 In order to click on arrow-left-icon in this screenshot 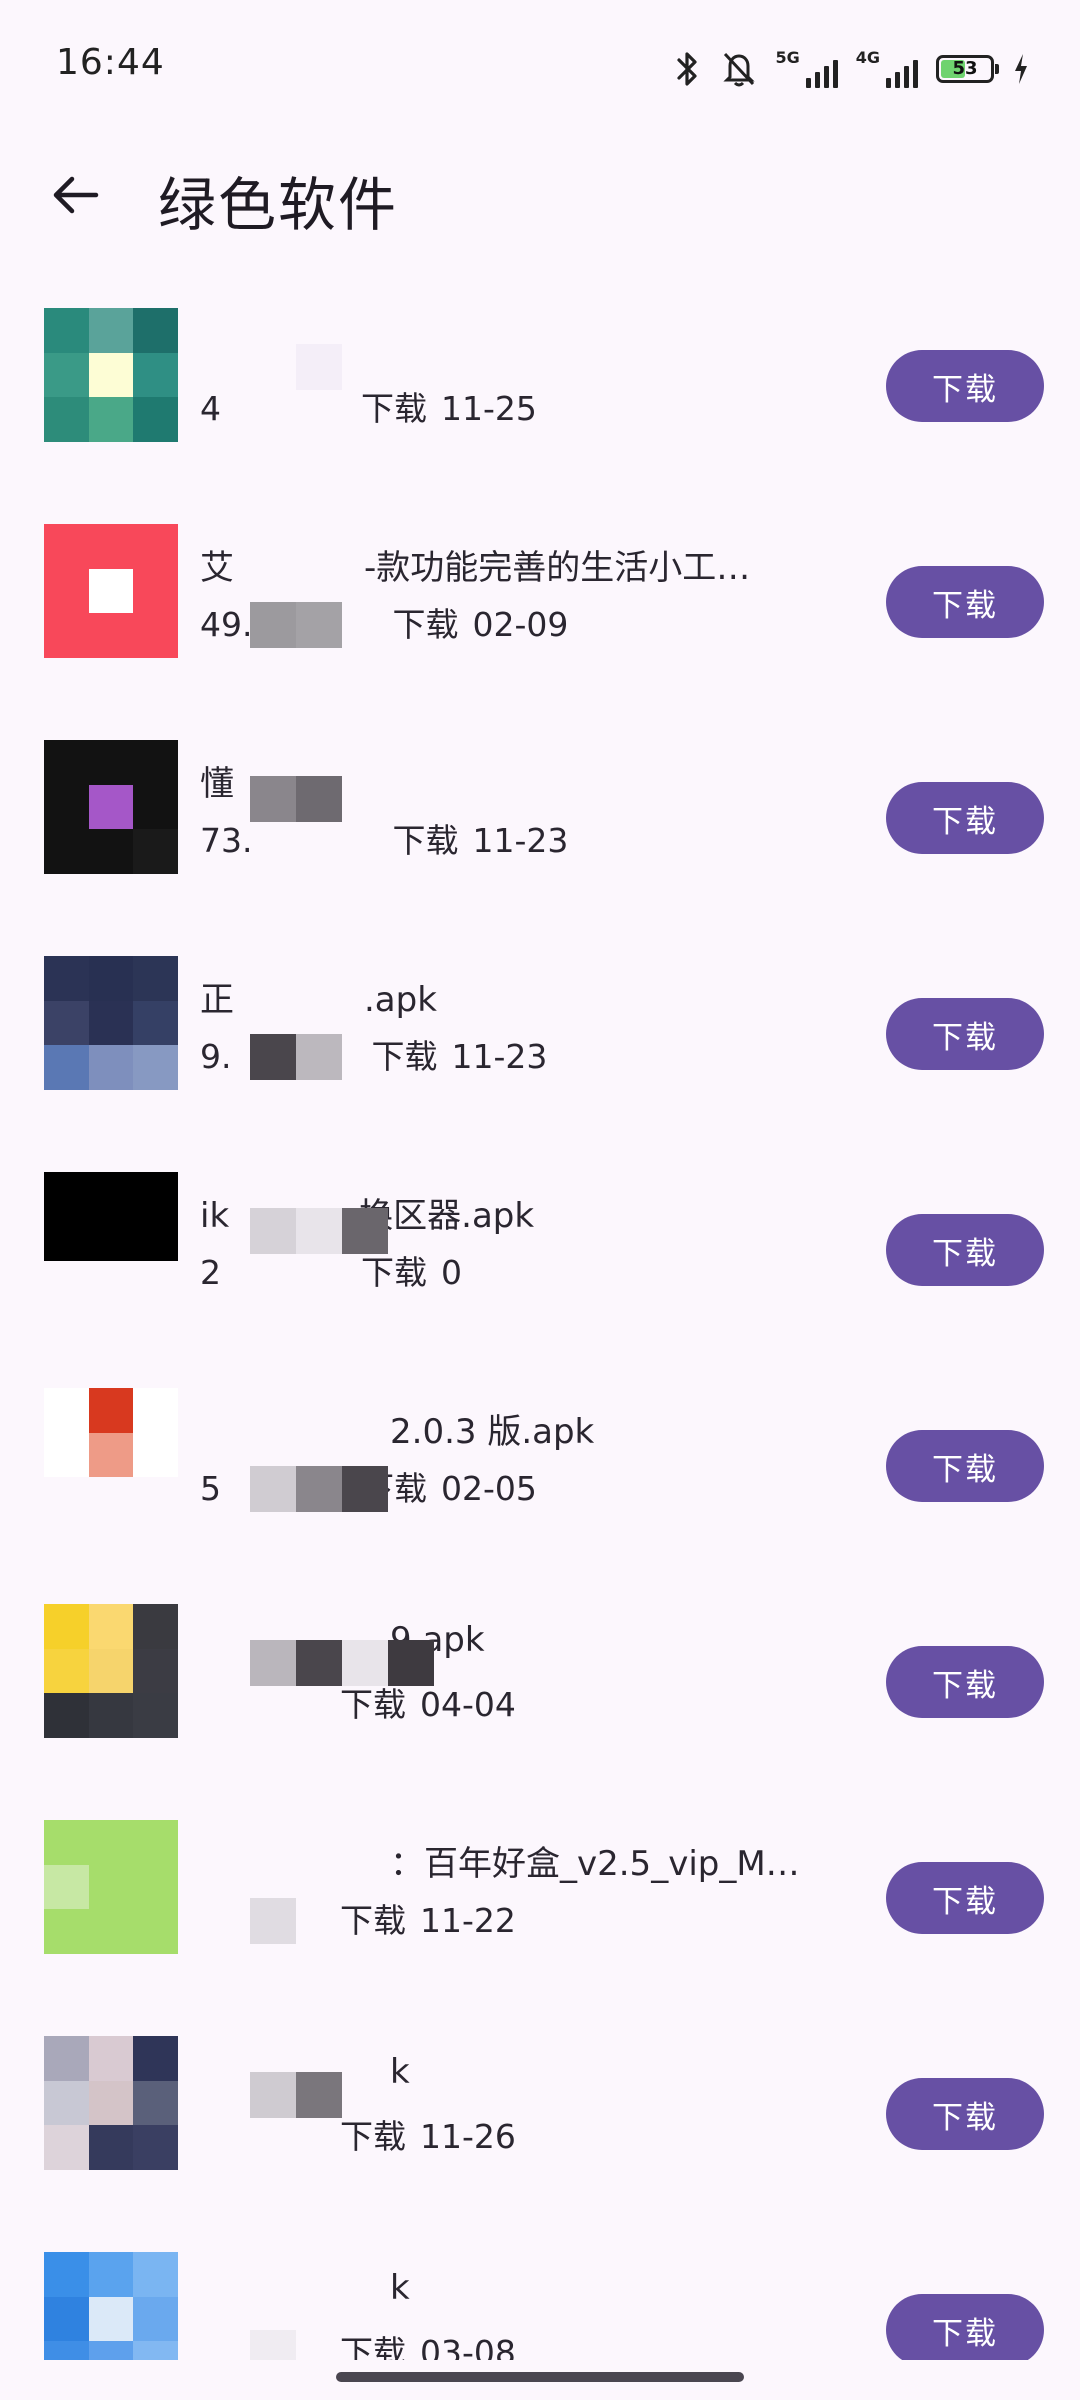, I will do `click(75, 197)`.